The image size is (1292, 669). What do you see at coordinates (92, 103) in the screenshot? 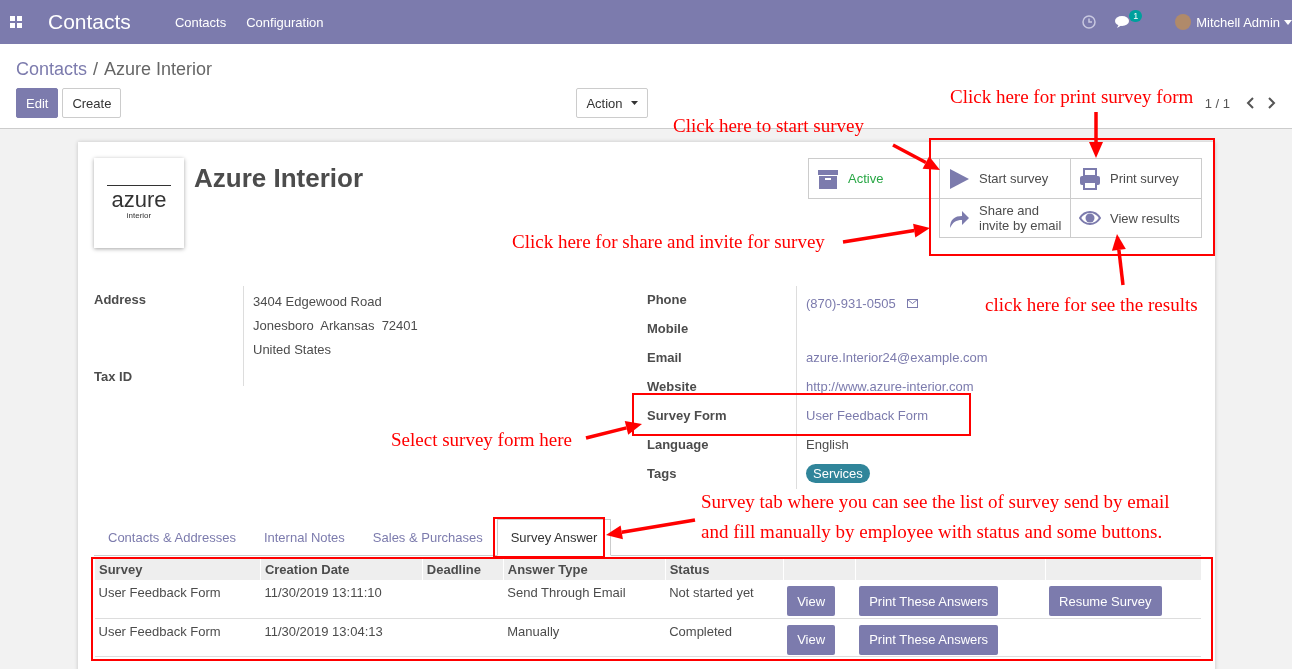
I see `create-button: Create` at bounding box center [92, 103].